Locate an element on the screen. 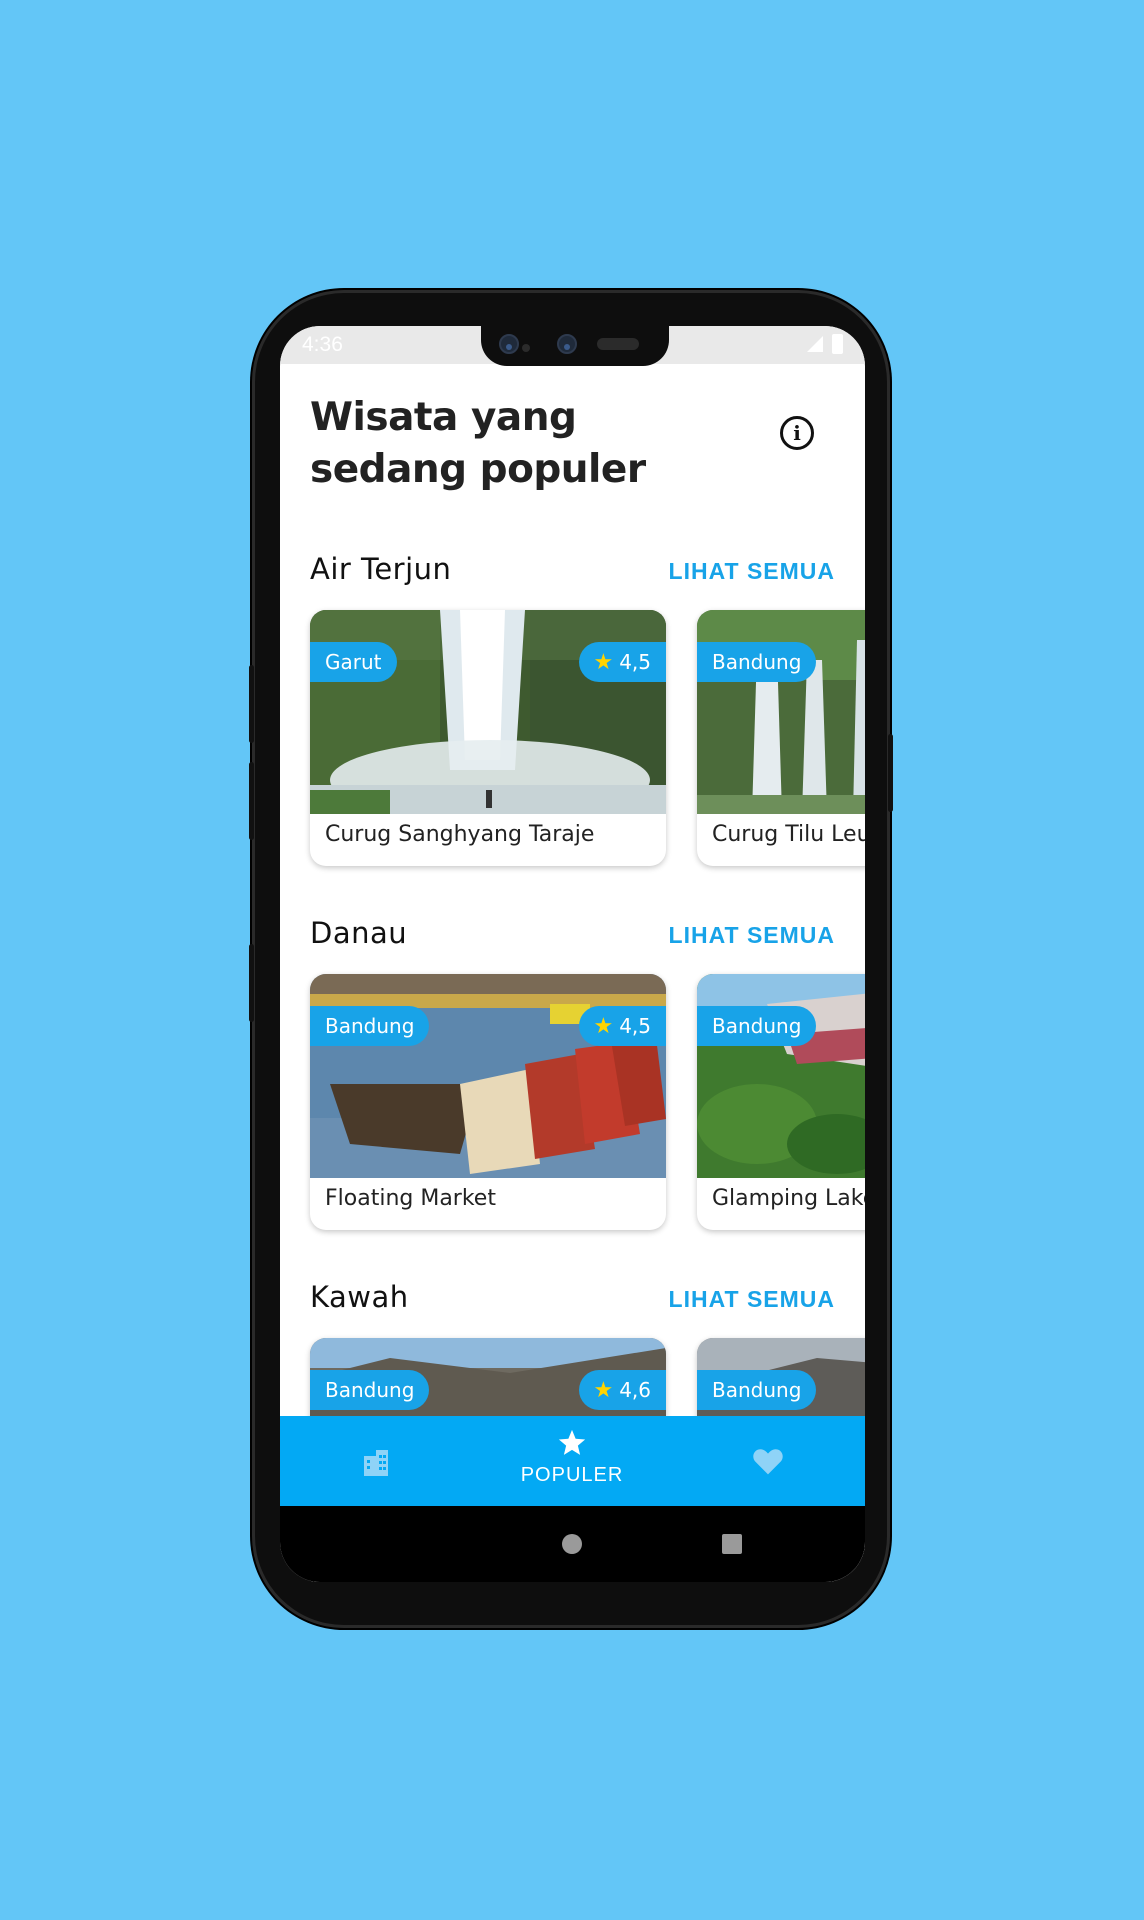 This screenshot has height=1920, width=1144. bixby-button is located at coordinates (251, 983).